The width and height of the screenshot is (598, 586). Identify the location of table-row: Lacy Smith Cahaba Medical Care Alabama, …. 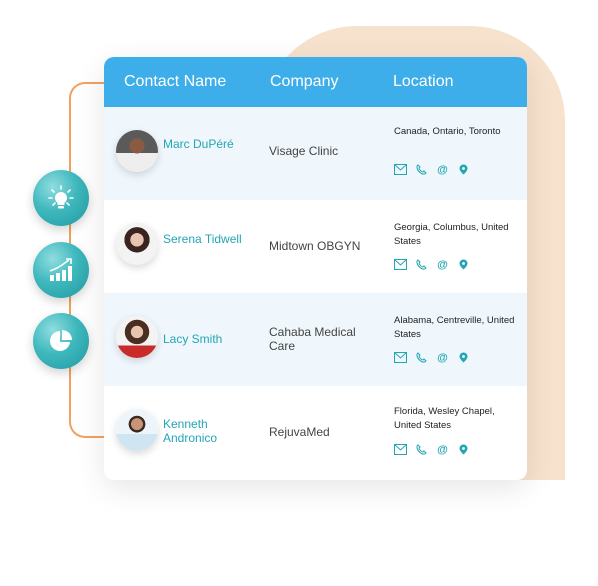
(315, 339).